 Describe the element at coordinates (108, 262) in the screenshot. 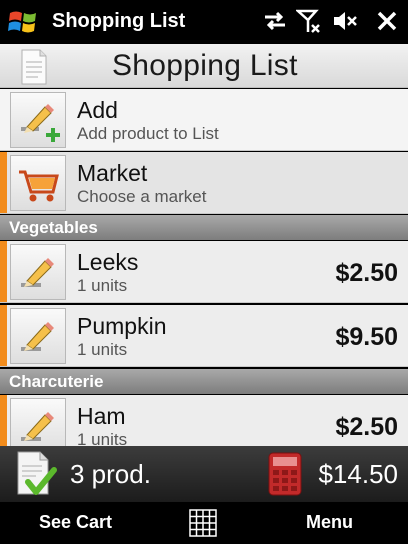

I see `item-name: Leeks` at that location.